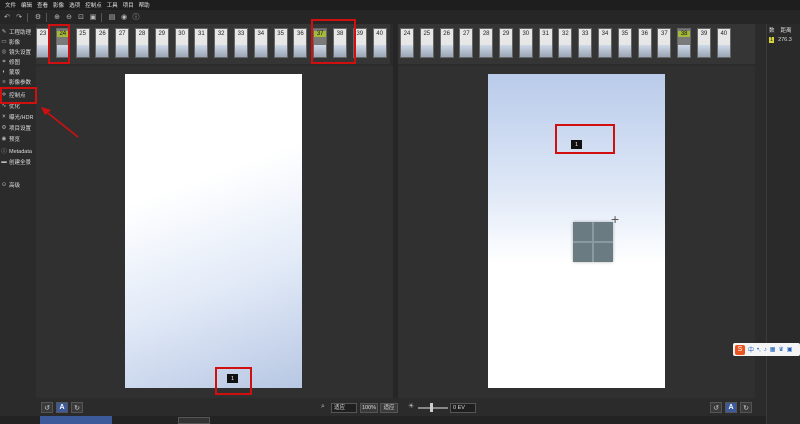 This screenshot has width=800, height=424. I want to click on zoom-out-icon: ⊖, so click(69, 17).